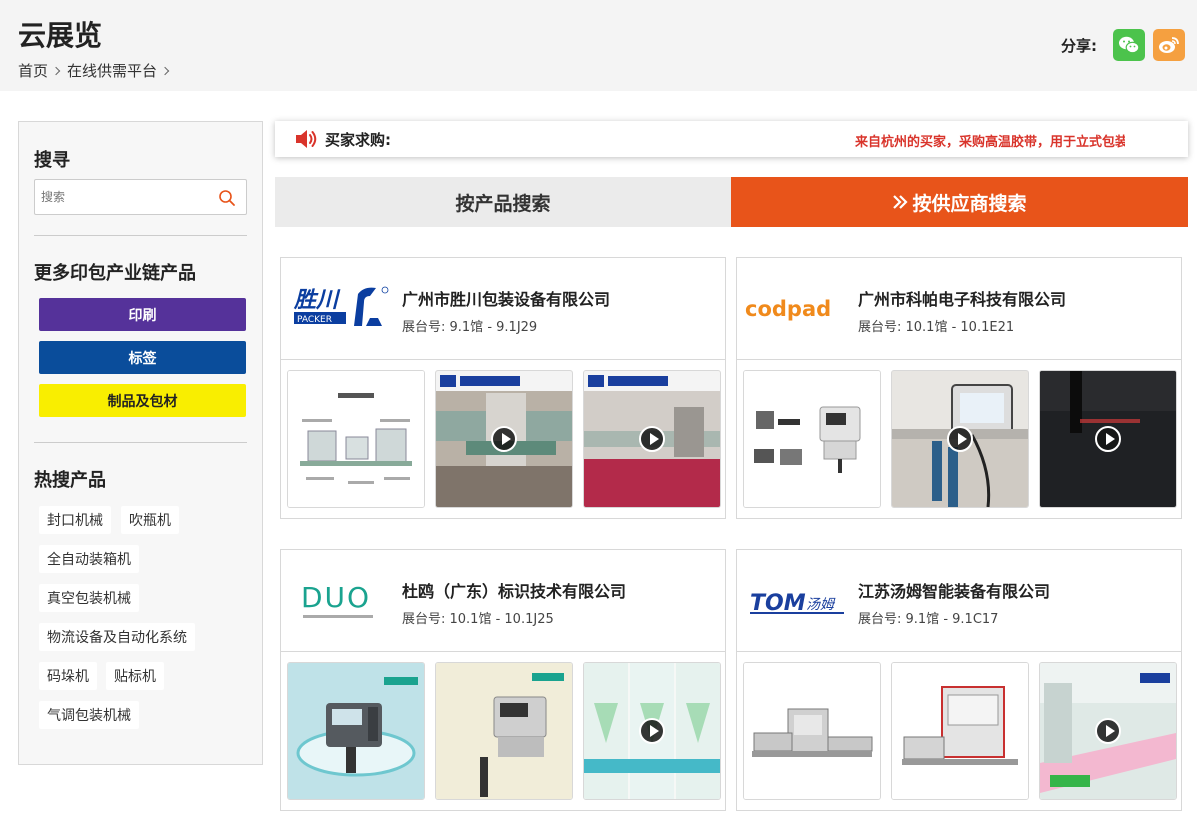  What do you see at coordinates (514, 590) in the screenshot?
I see `supplier-name: 杜鸥（广东）标识技术有限公司` at bounding box center [514, 590].